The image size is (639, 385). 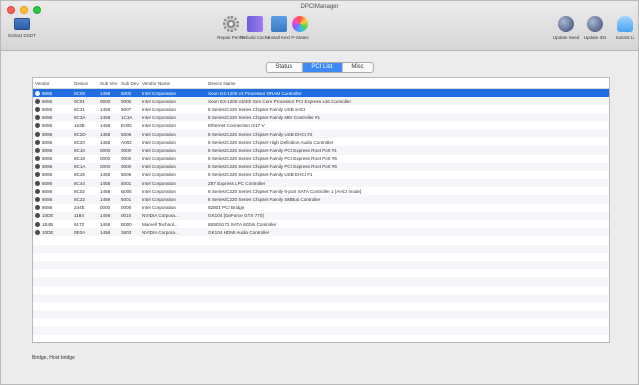 What do you see at coordinates (255, 24) in the screenshot?
I see `film-icon` at bounding box center [255, 24].